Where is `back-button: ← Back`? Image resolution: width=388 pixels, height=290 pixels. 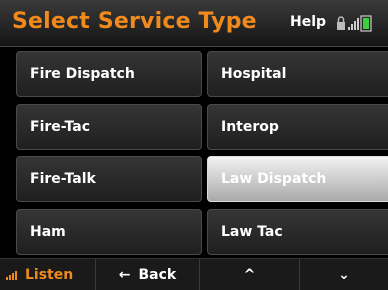 back-button: ← Back is located at coordinates (148, 274).